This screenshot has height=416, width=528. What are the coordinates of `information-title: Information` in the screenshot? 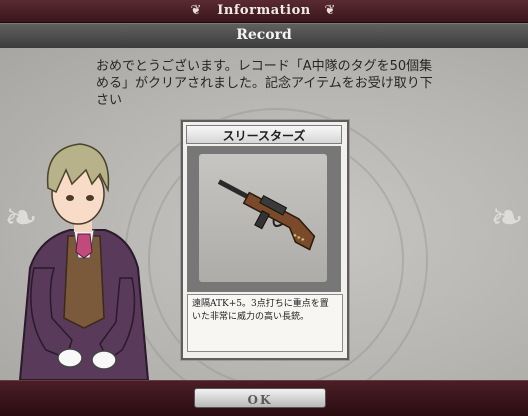 It's located at (264, 10).